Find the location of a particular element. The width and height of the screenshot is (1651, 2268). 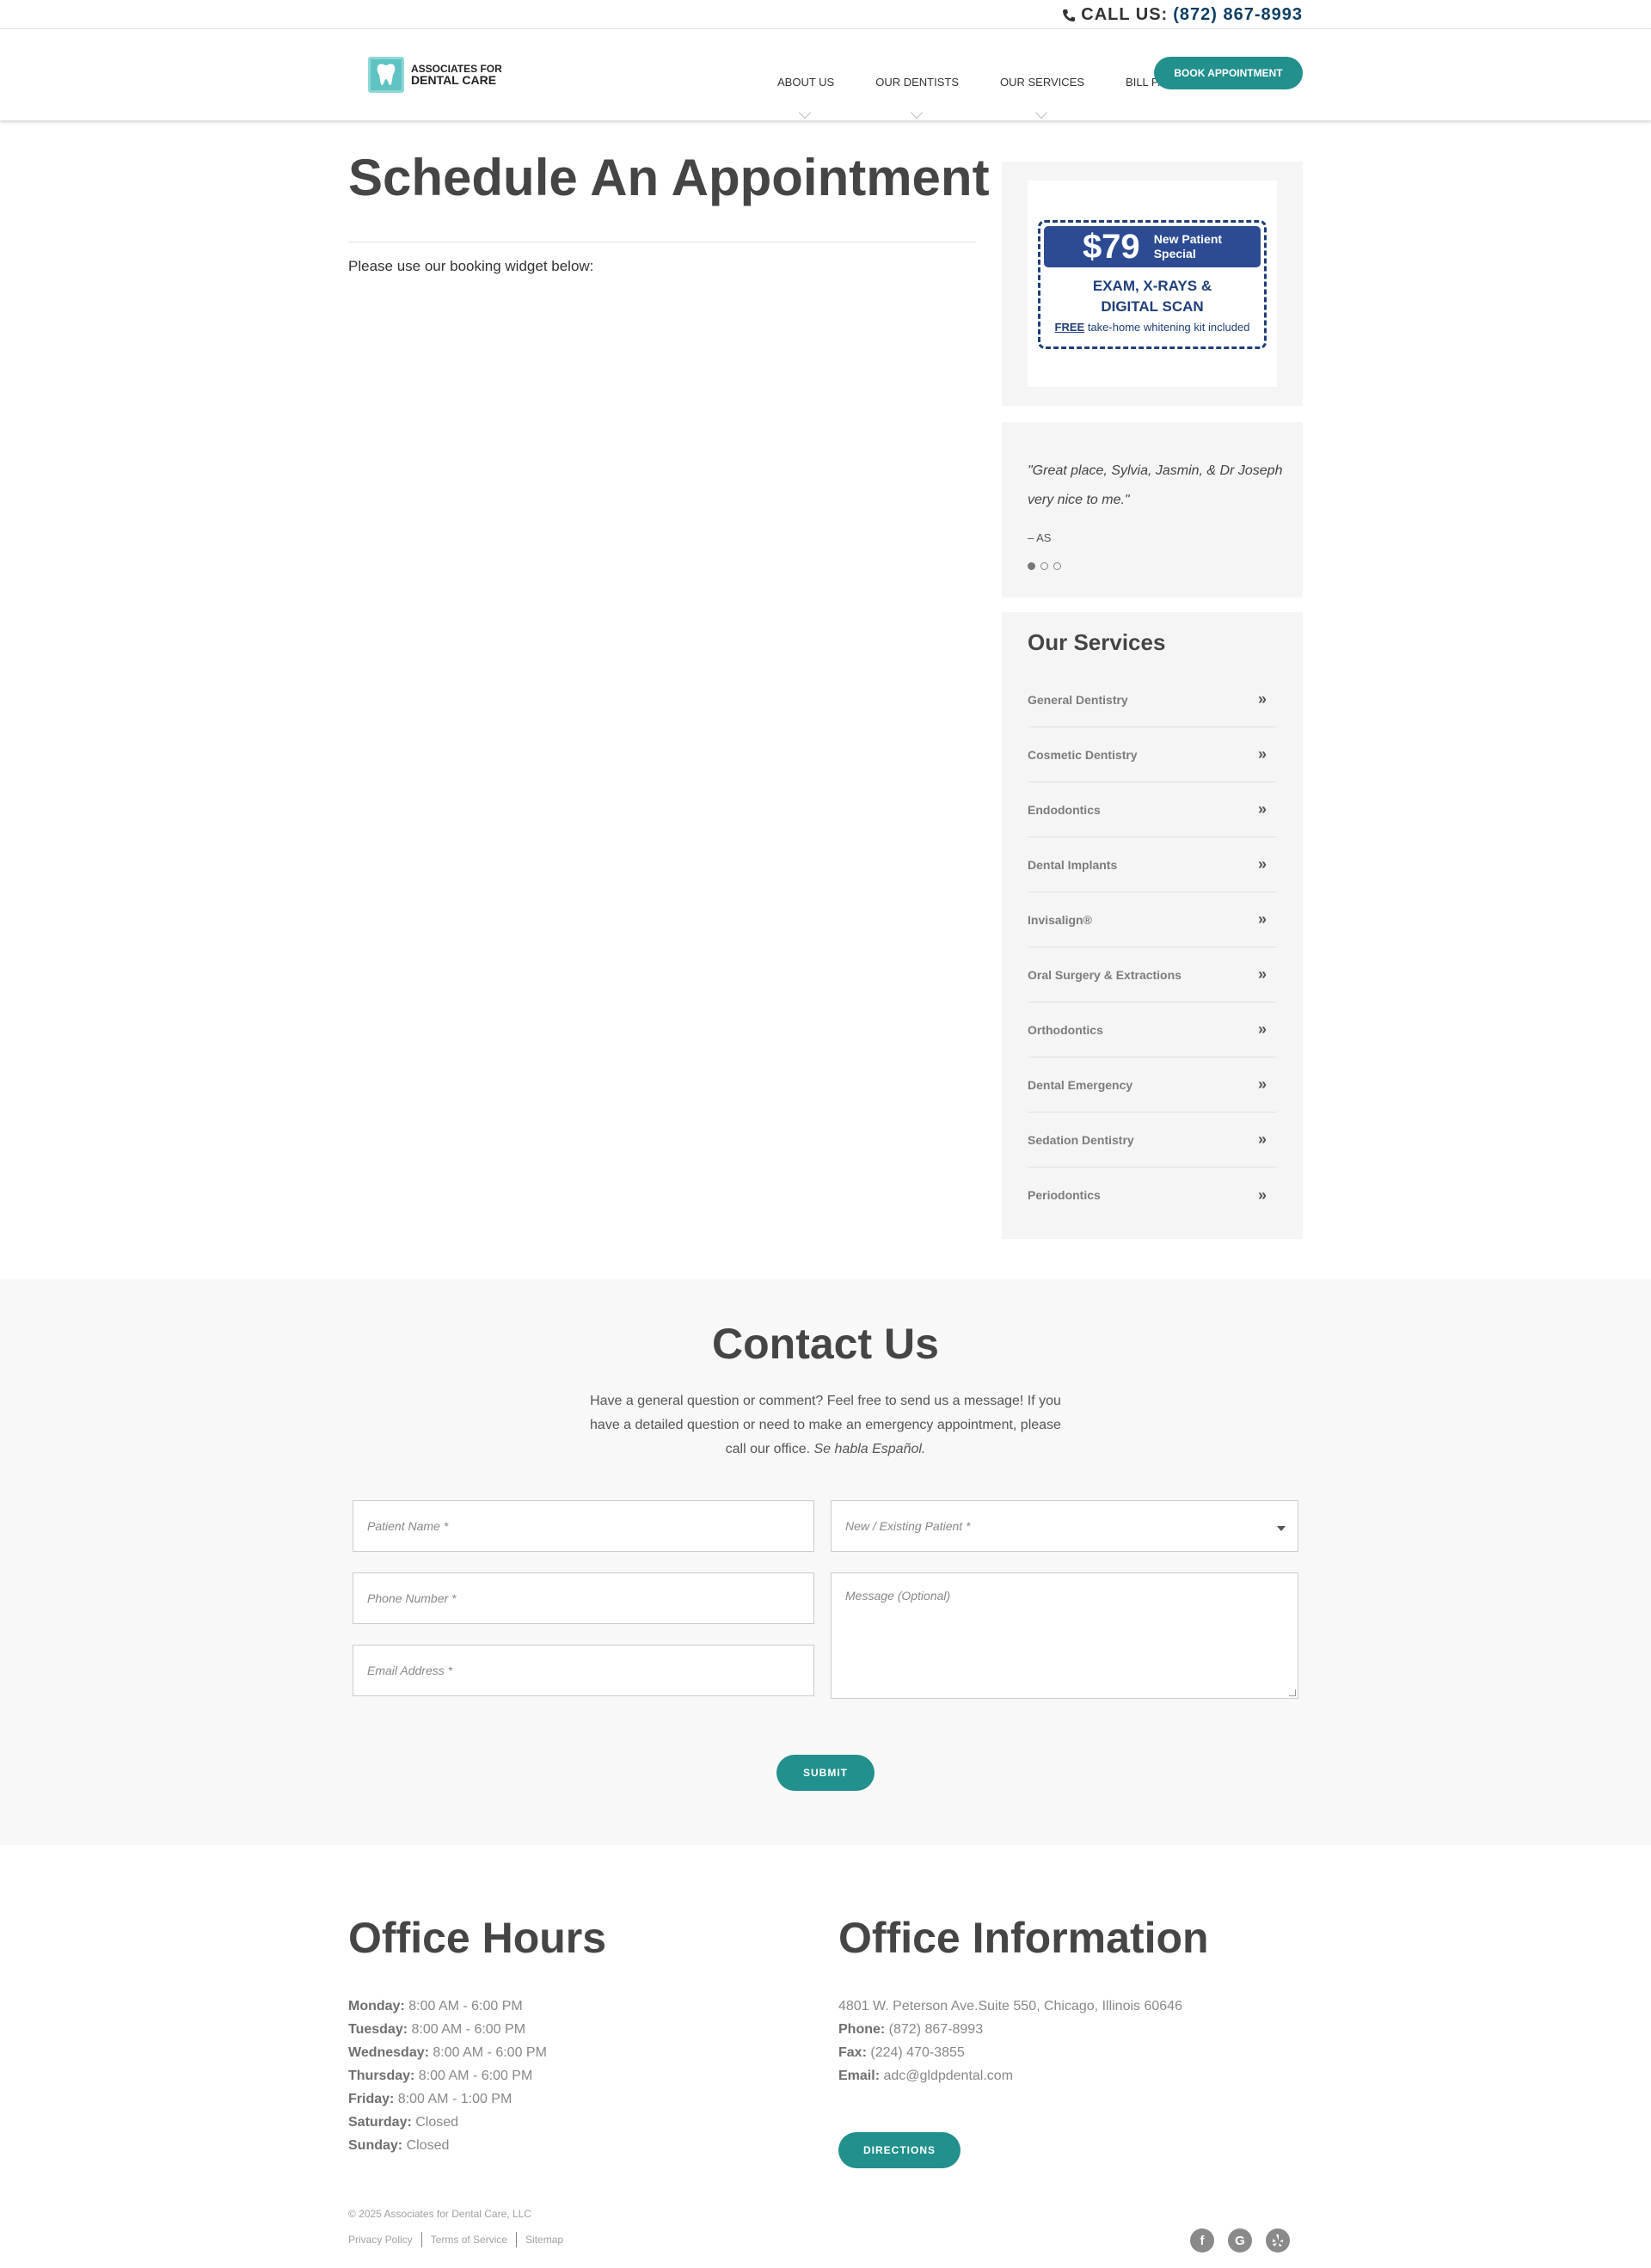

hours-day: Tuesday: is located at coordinates (378, 2029).